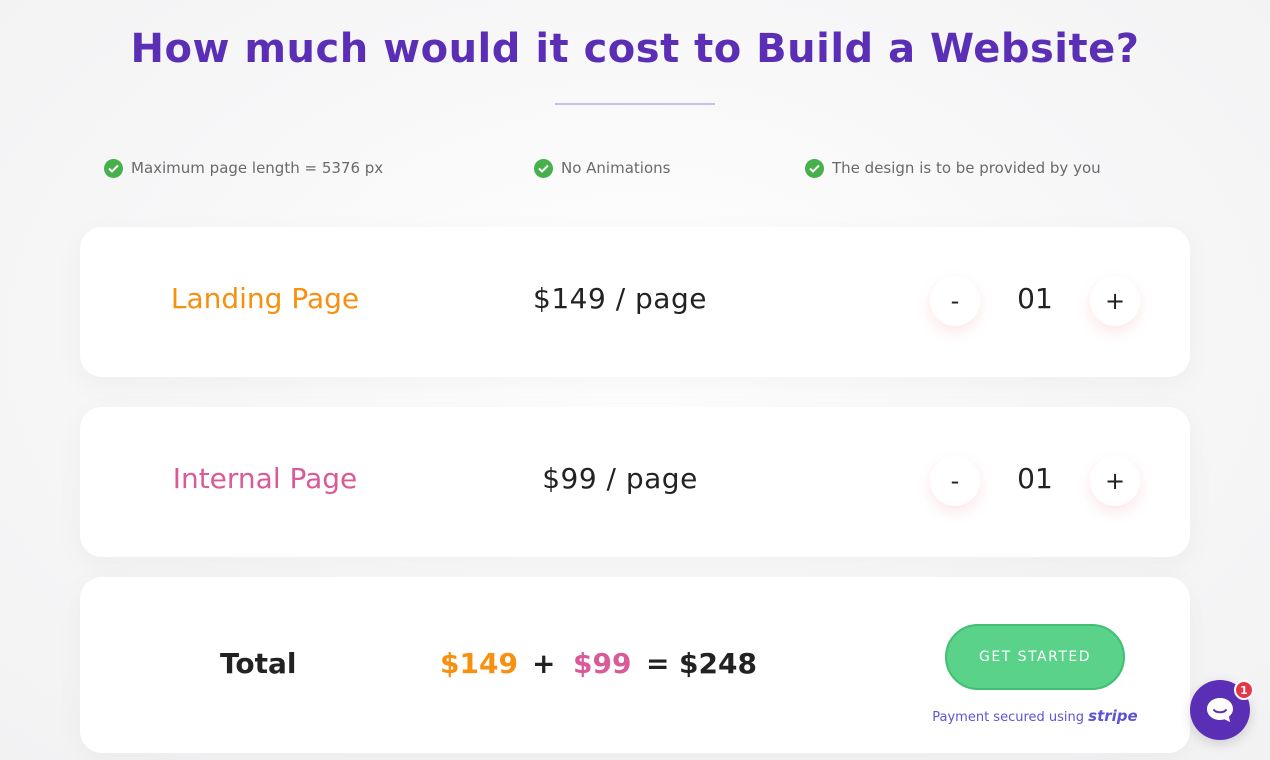 Image resolution: width=1270 pixels, height=760 pixels. Describe the element at coordinates (635, 104) in the screenshot. I see `title-divider` at that location.